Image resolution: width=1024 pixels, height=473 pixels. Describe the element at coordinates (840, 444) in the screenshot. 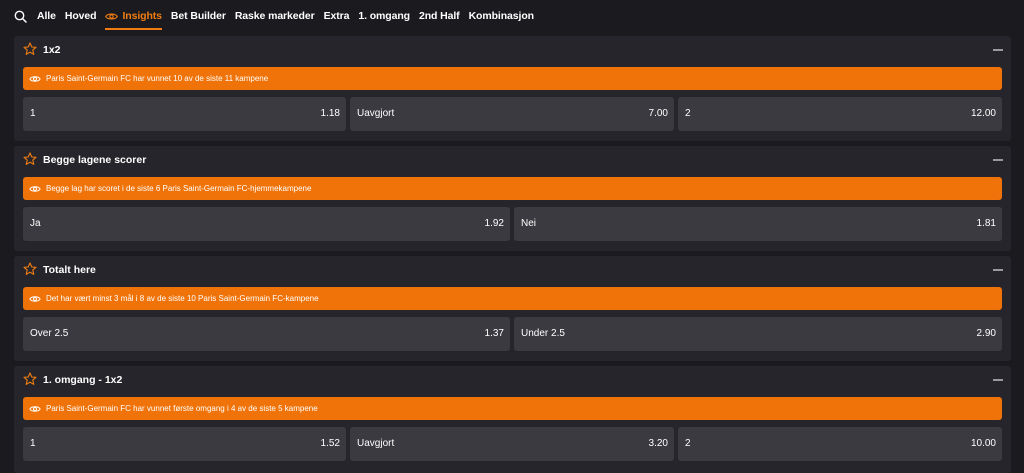

I see `odds-button-away: 2 10.00` at that location.